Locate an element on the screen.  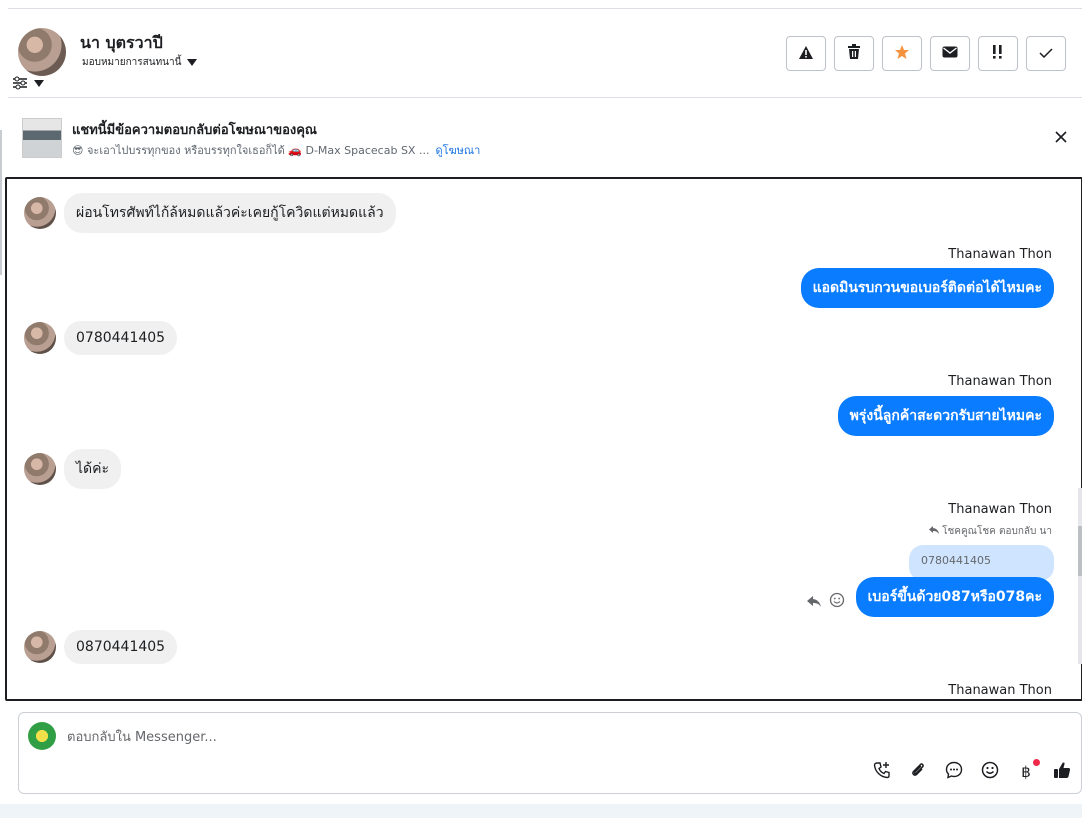
left-edge is located at coordinates (1, 202).